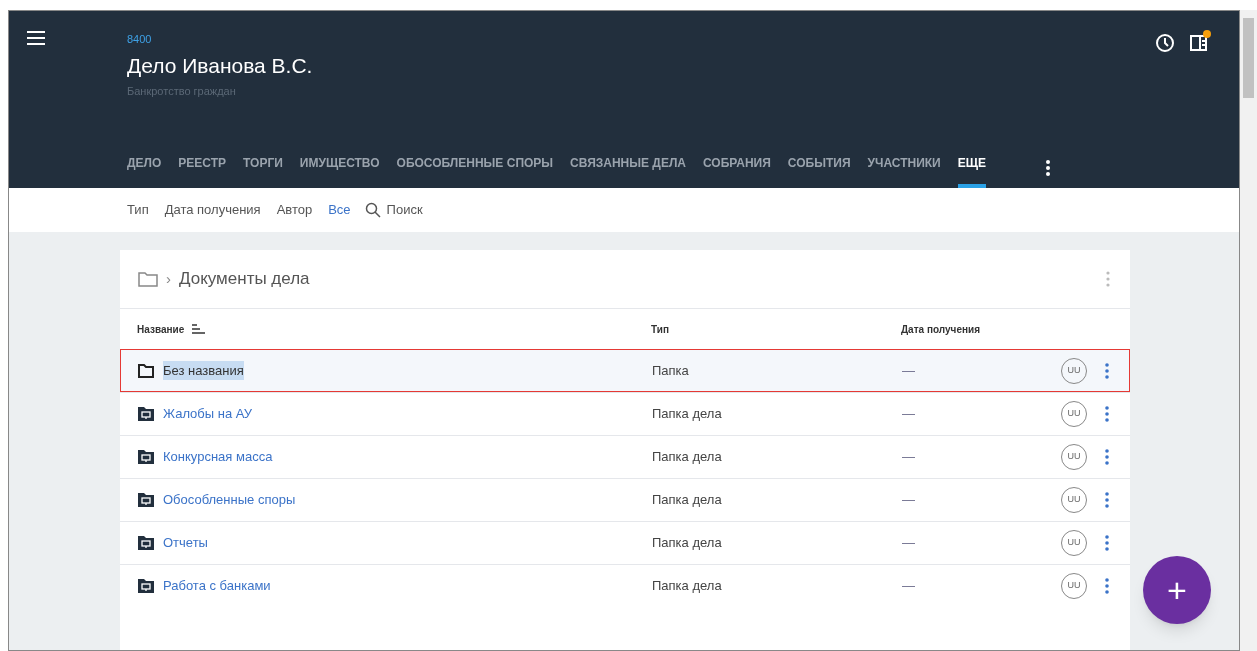 This screenshot has width=1257, height=651. I want to click on folder-name: Отчеты, so click(185, 543).